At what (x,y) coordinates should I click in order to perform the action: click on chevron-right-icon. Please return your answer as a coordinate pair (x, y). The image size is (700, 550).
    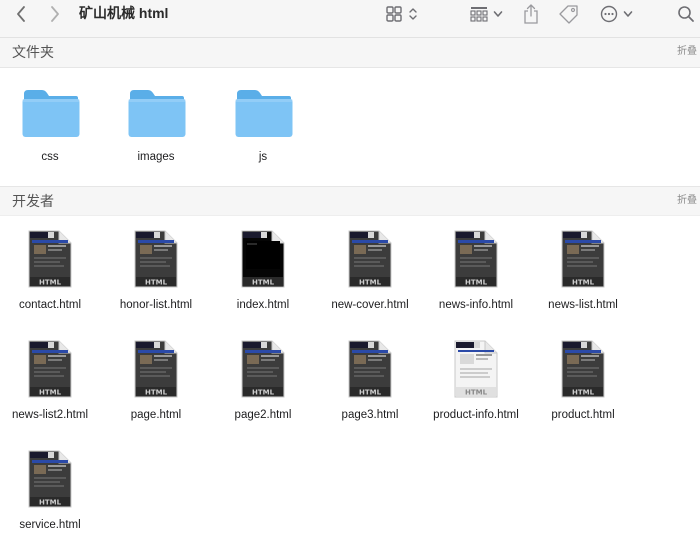
    Looking at the image, I should click on (55, 14).